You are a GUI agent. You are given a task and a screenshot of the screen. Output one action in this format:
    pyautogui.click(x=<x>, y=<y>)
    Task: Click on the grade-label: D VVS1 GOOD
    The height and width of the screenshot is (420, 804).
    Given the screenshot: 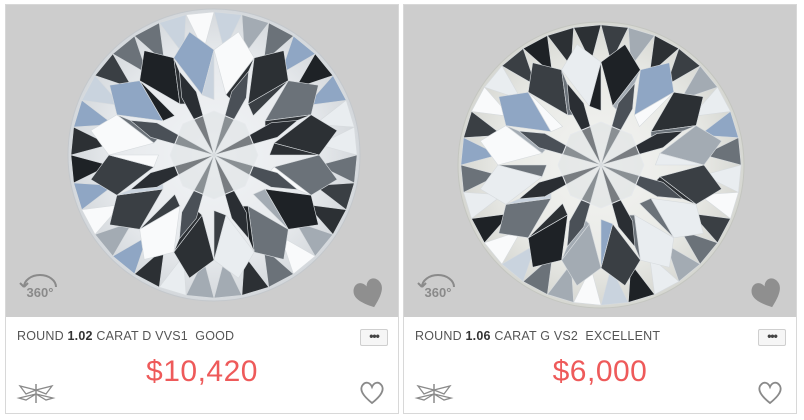 What is the action you would take?
    pyautogui.click(x=188, y=336)
    